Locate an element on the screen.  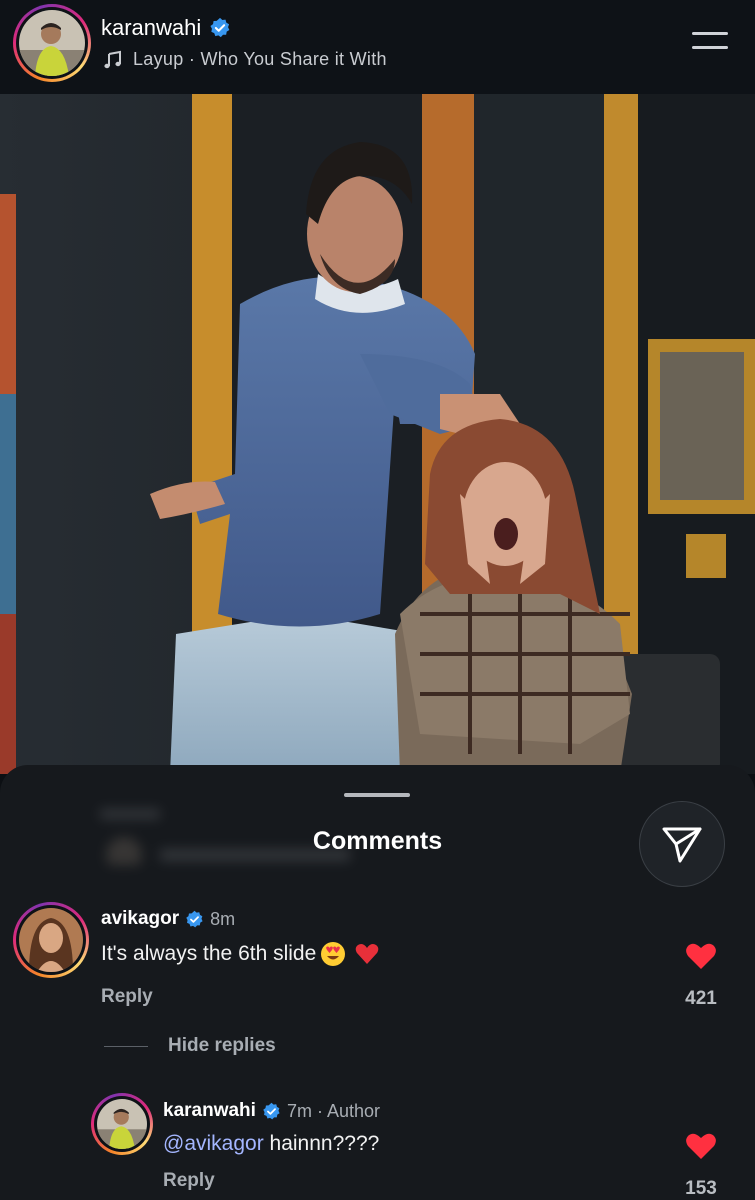
divider-line is located at coordinates (126, 1046).